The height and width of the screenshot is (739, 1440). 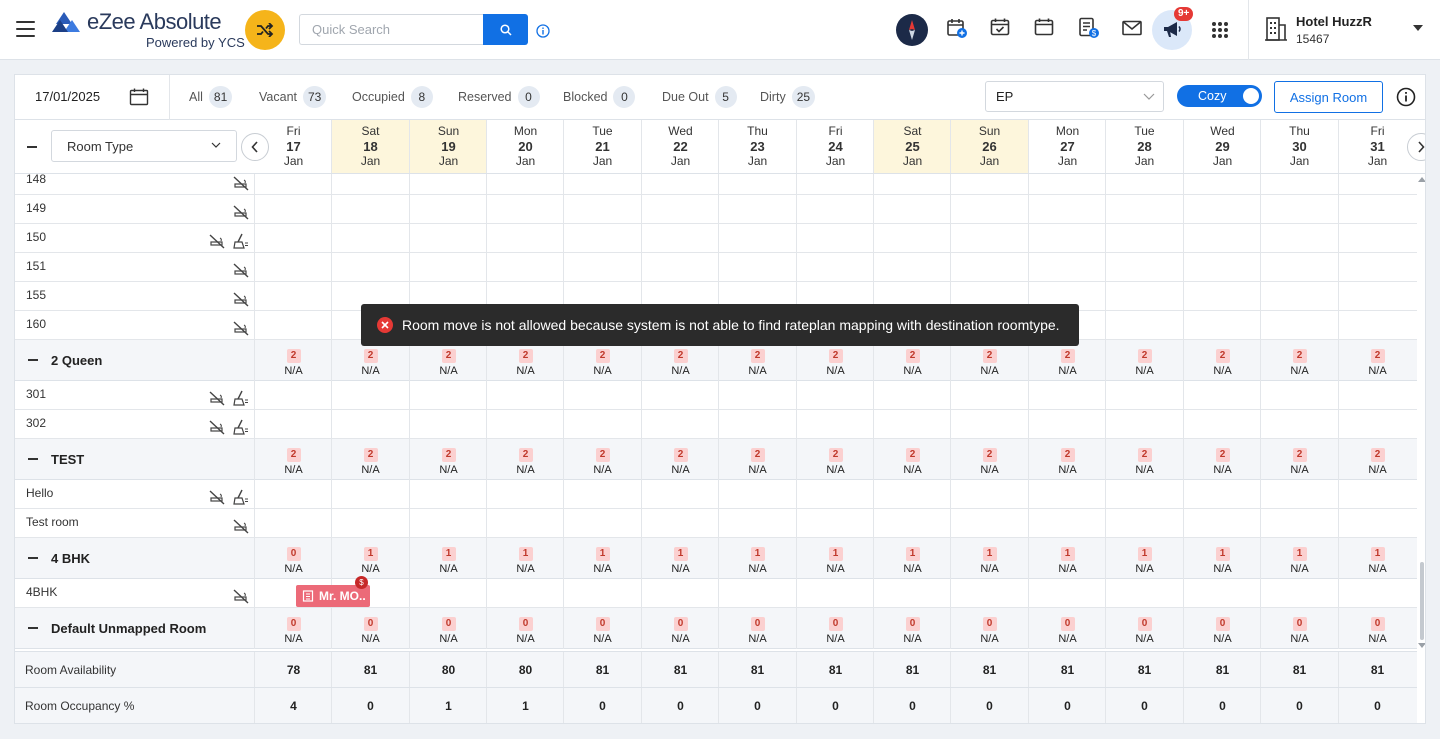 What do you see at coordinates (128, 628) in the screenshot?
I see `room-type-name: Default Unmapped Room` at bounding box center [128, 628].